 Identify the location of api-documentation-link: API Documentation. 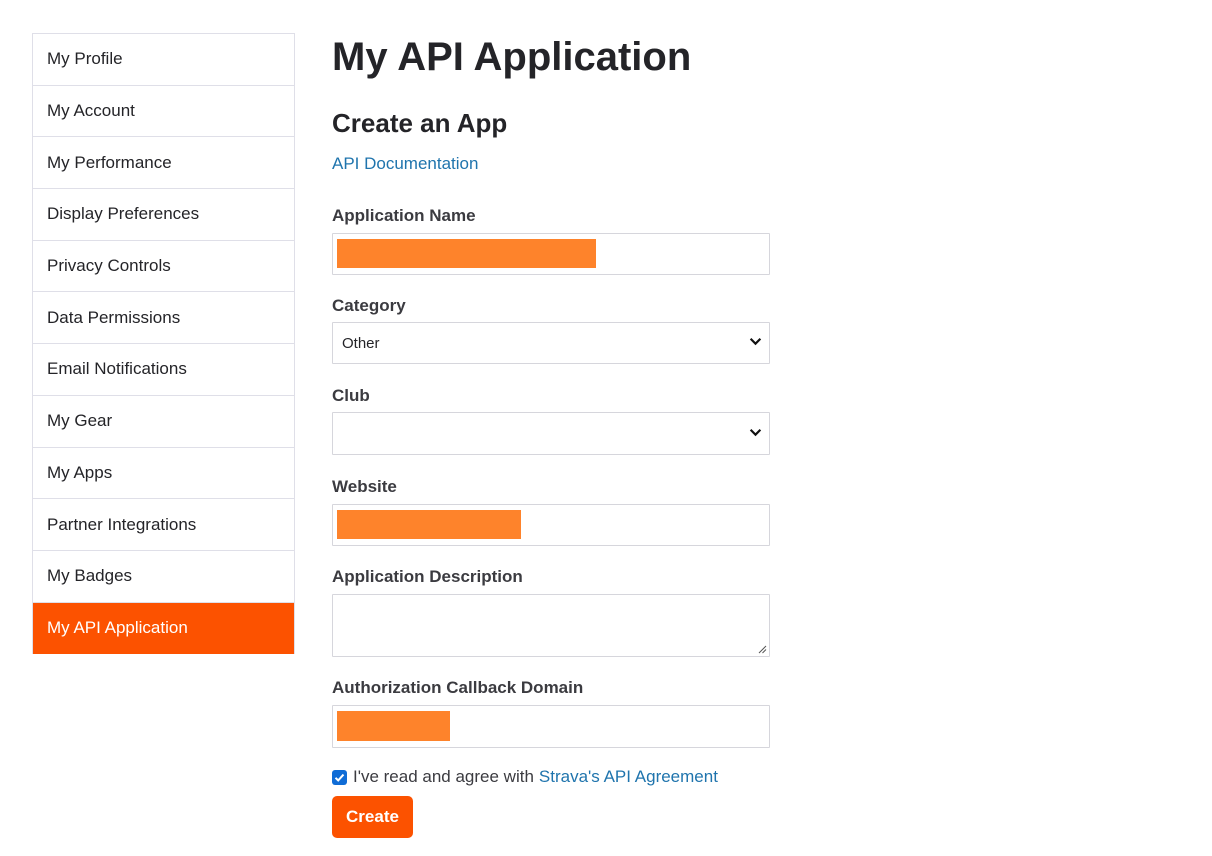
(405, 164).